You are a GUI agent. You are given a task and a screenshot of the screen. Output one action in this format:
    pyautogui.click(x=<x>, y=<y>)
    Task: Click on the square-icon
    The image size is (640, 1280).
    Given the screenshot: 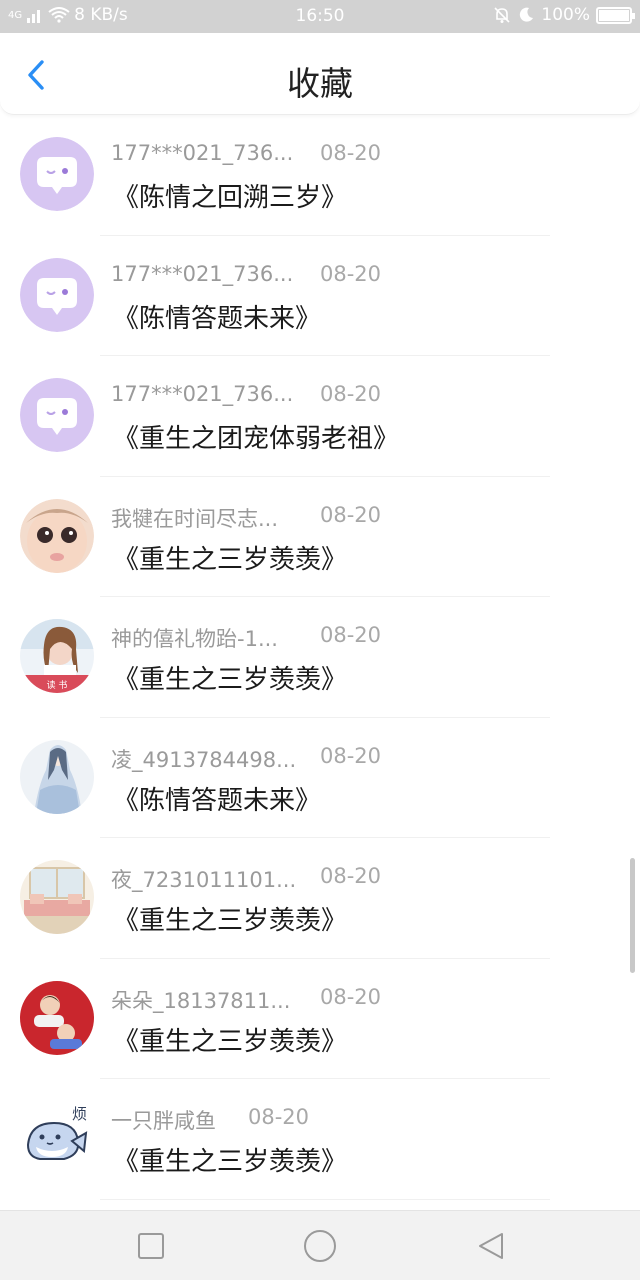 What is the action you would take?
    pyautogui.click(x=151, y=1246)
    